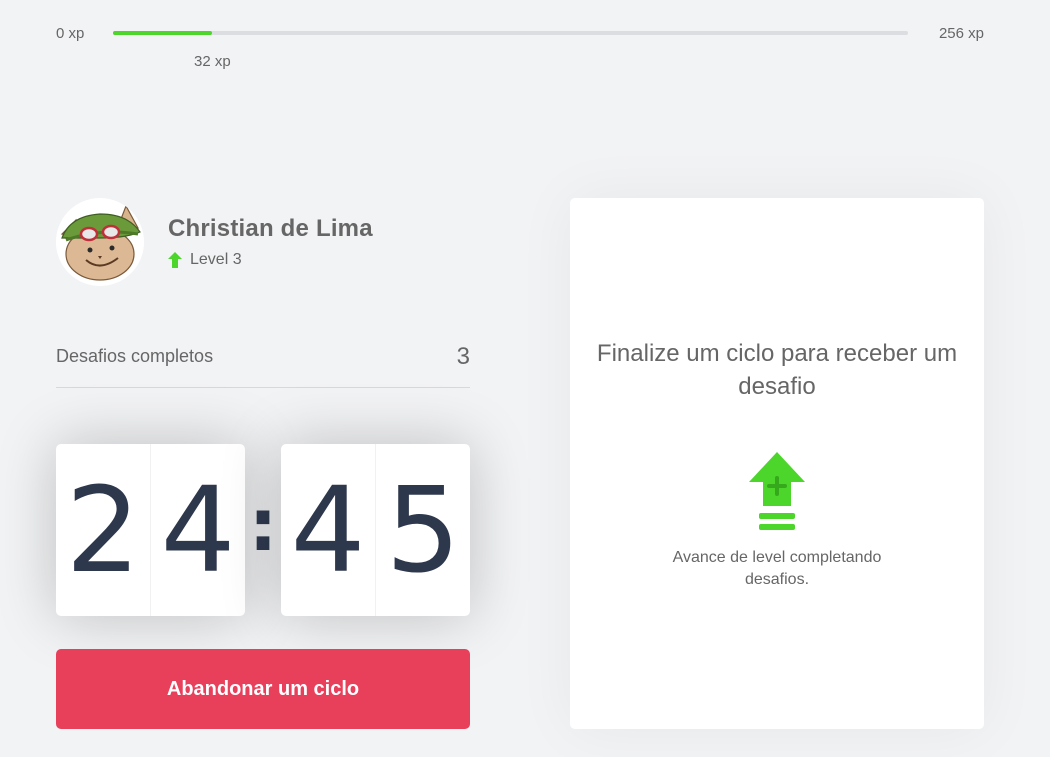  I want to click on xp-max-label: 256 xp, so click(961, 33).